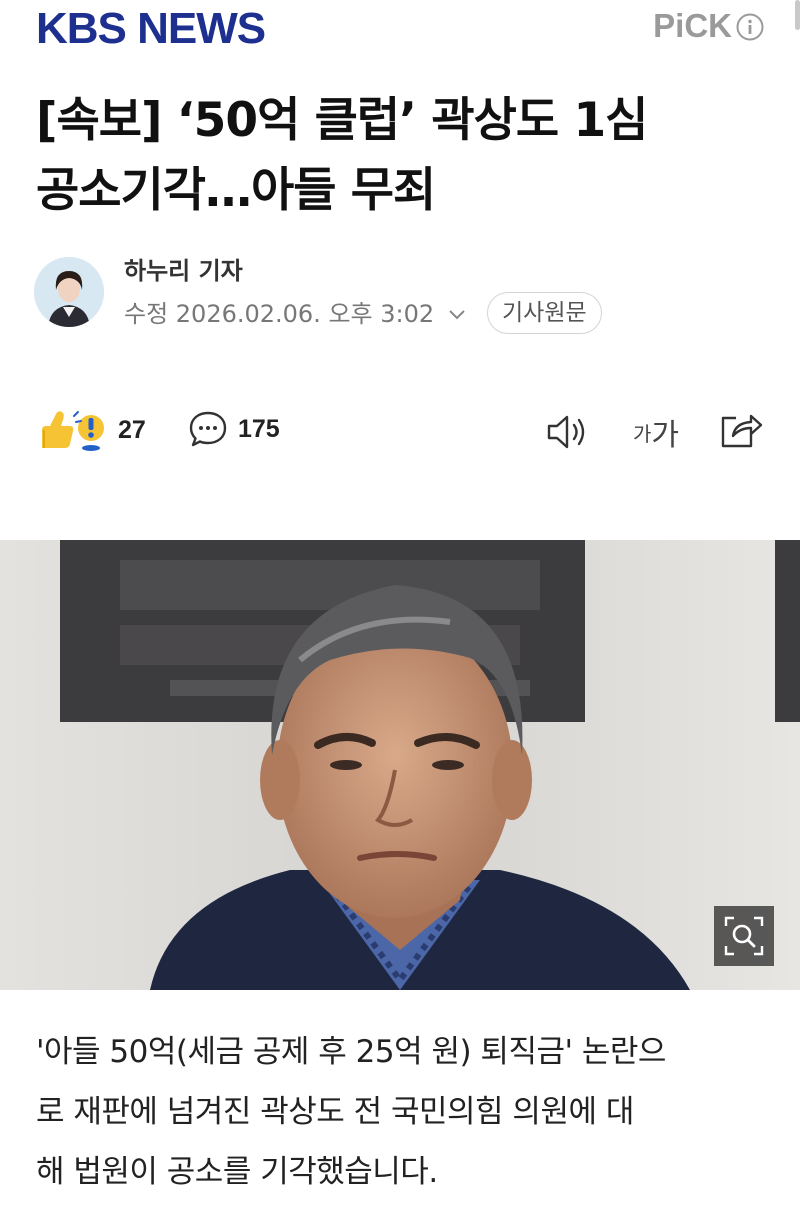 The height and width of the screenshot is (1219, 800). Describe the element at coordinates (236, 190) in the screenshot. I see `article-title-line-2: 공소기각…아들 무죄` at that location.